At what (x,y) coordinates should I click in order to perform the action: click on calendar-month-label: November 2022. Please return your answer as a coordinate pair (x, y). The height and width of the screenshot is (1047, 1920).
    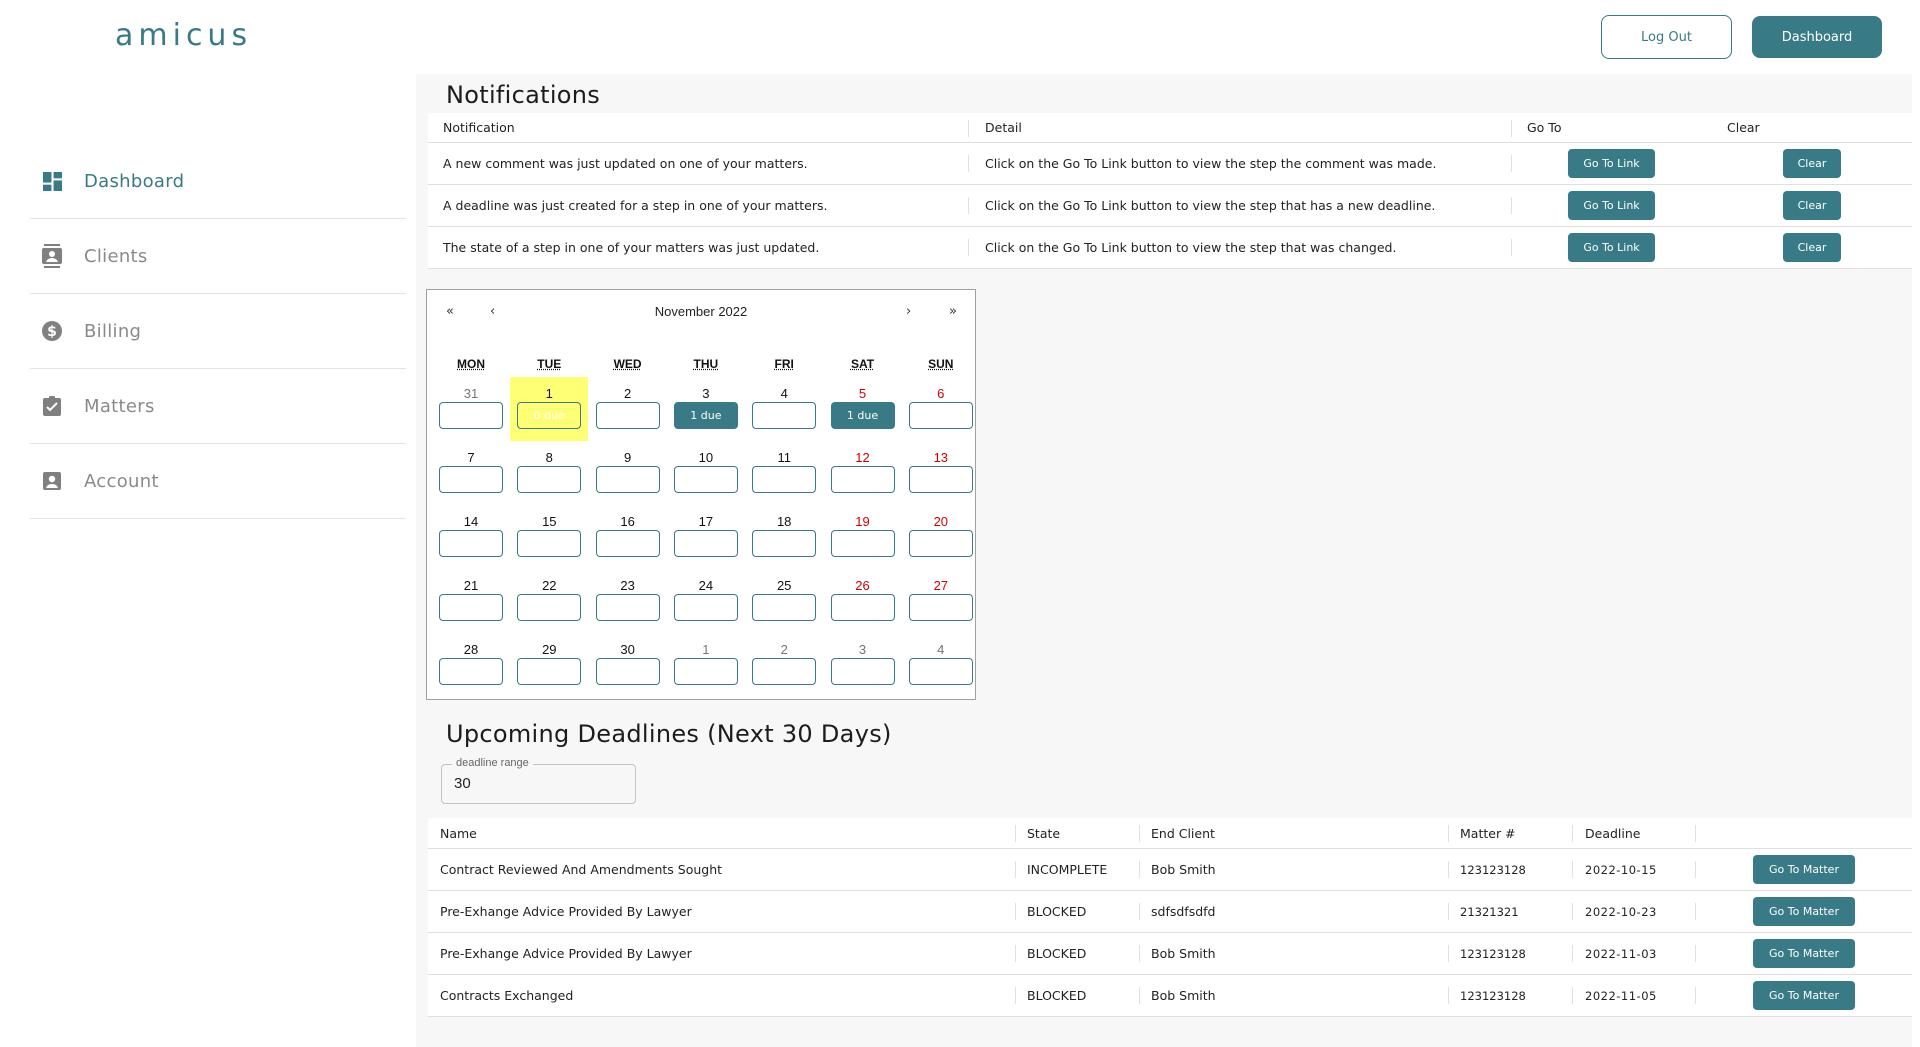
    Looking at the image, I should click on (701, 311).